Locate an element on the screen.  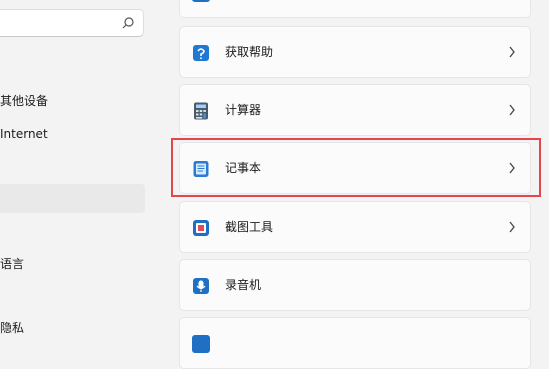
sidebar-item-privacy: 隐私 is located at coordinates (72, 328).